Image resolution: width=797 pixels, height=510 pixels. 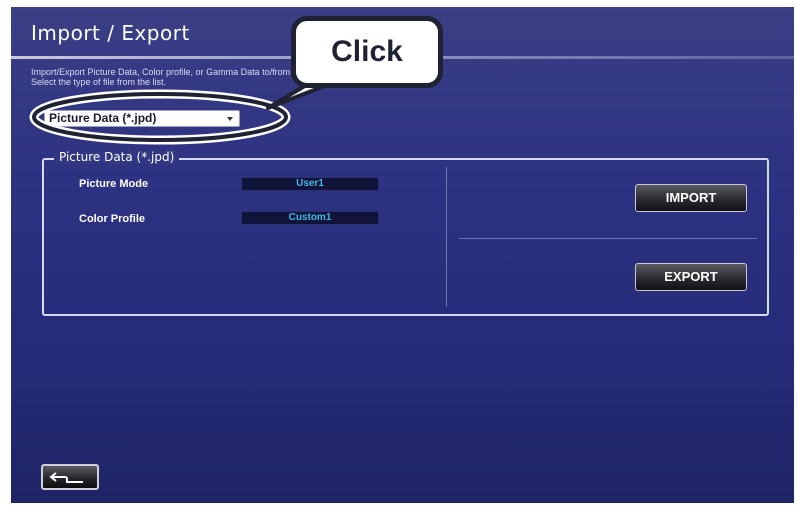 What do you see at coordinates (160, 117) in the screenshot?
I see `highlight-ellipse-outline` at bounding box center [160, 117].